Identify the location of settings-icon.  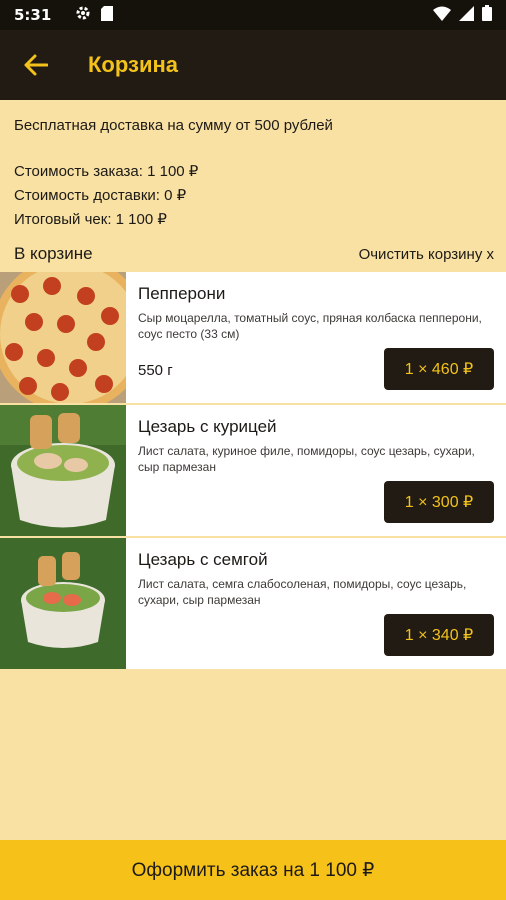
(83, 15).